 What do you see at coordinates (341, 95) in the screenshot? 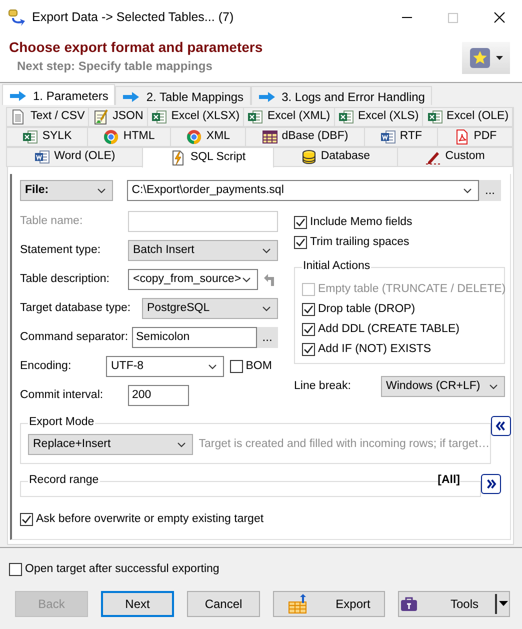
I see `wizard-tab: 3. Logs and Error Handling` at bounding box center [341, 95].